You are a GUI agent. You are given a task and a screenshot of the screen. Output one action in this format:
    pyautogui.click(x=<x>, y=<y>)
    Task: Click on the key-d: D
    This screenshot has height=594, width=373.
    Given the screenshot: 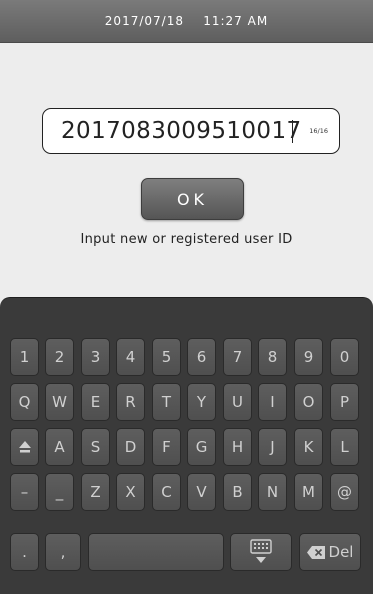 What is the action you would take?
    pyautogui.click(x=130, y=447)
    